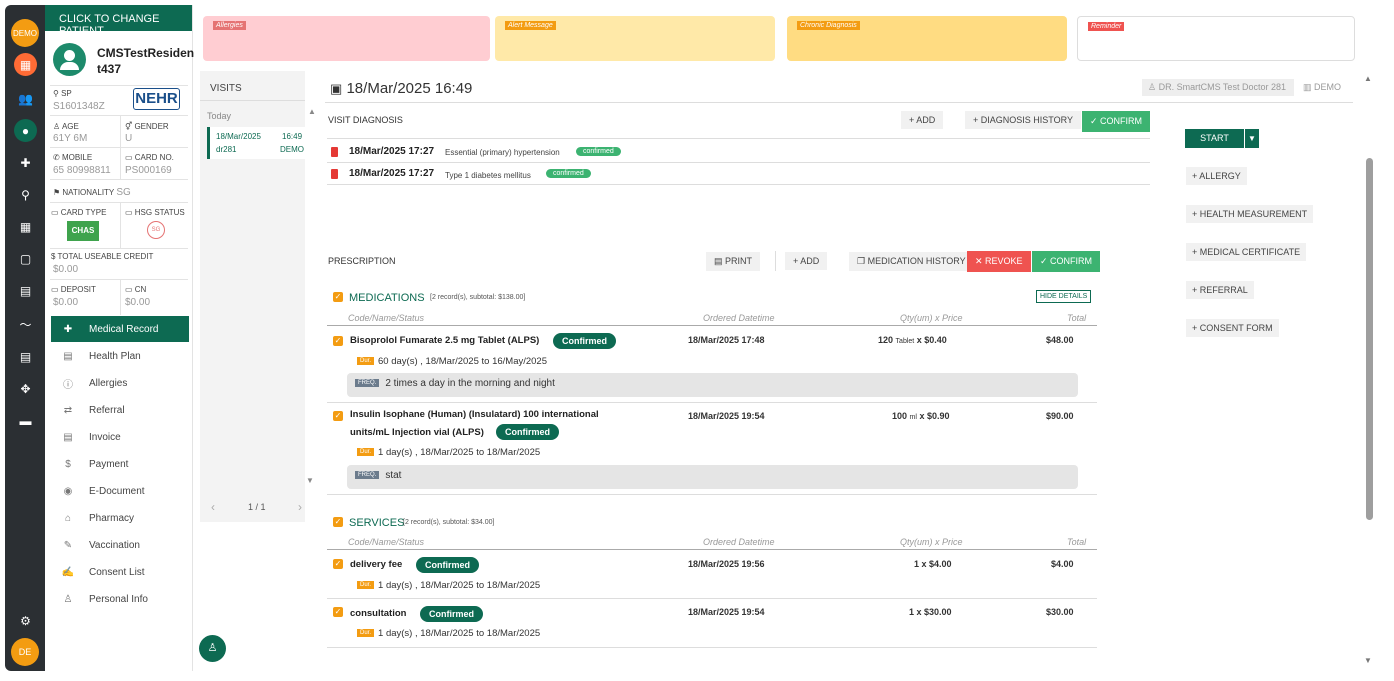 The image size is (1394, 681). Describe the element at coordinates (346, 38) in the screenshot. I see `allergies-box: Allergies` at that location.